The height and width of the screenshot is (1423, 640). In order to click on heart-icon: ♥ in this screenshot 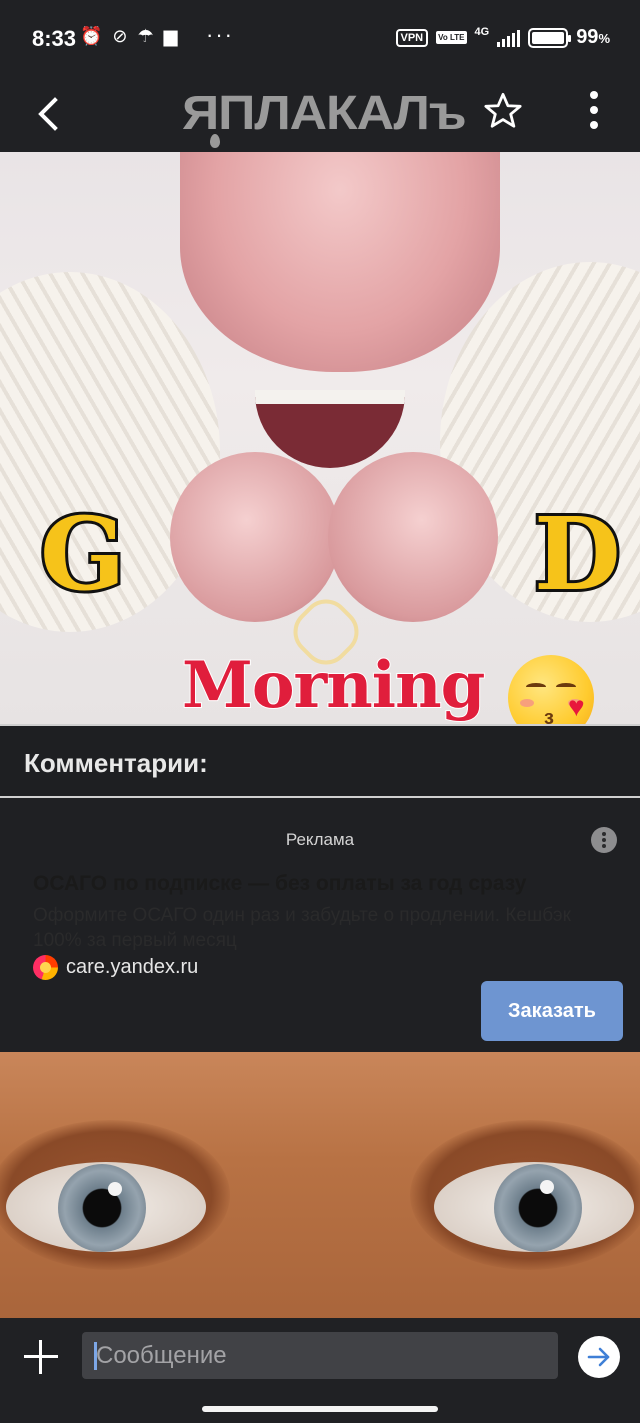, I will do `click(576, 706)`.